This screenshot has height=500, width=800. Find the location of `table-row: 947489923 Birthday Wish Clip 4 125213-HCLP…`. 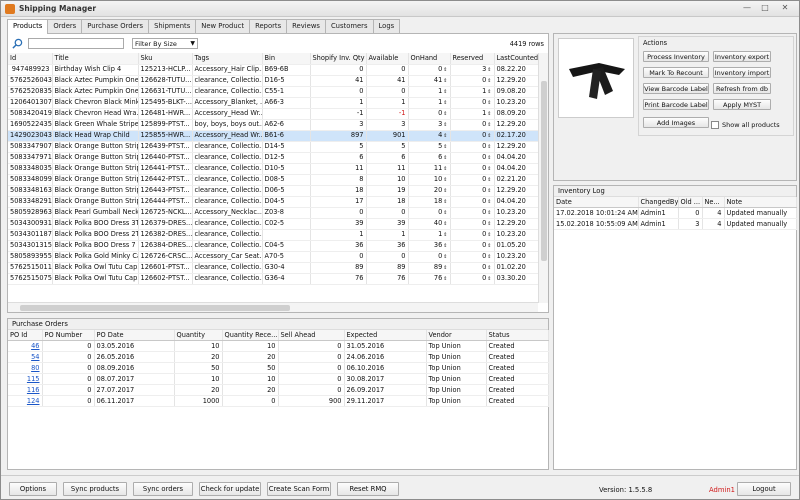

table-row: 947489923 Birthday Wish Clip 4 125213-HCLP… is located at coordinates (273, 70).